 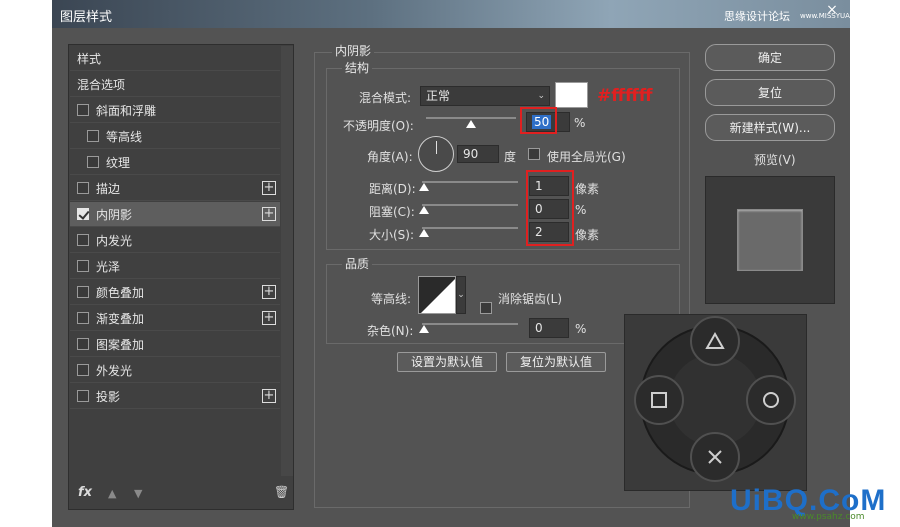 What do you see at coordinates (470, 182) in the screenshot?
I see `distance-slider` at bounding box center [470, 182].